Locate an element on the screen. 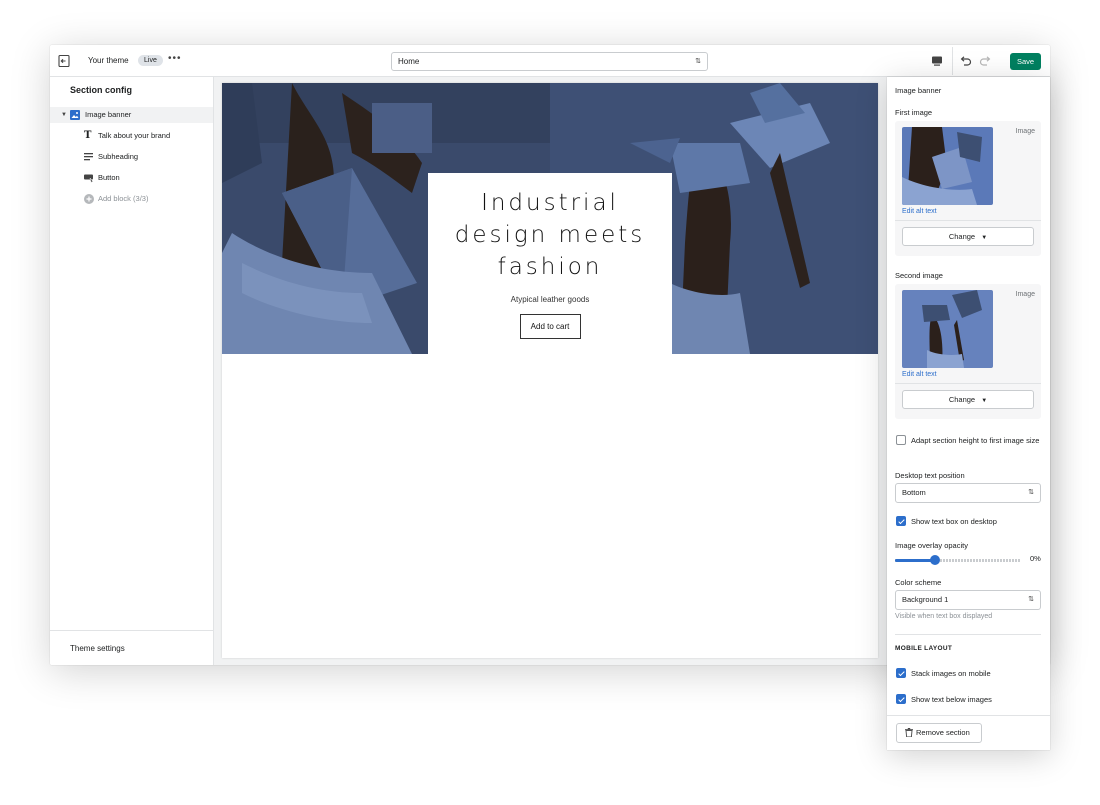 Image resolution: width=1100 pixels, height=805 pixels. mobile-layout-heading: MOBILE LAYOUT is located at coordinates (924, 648).